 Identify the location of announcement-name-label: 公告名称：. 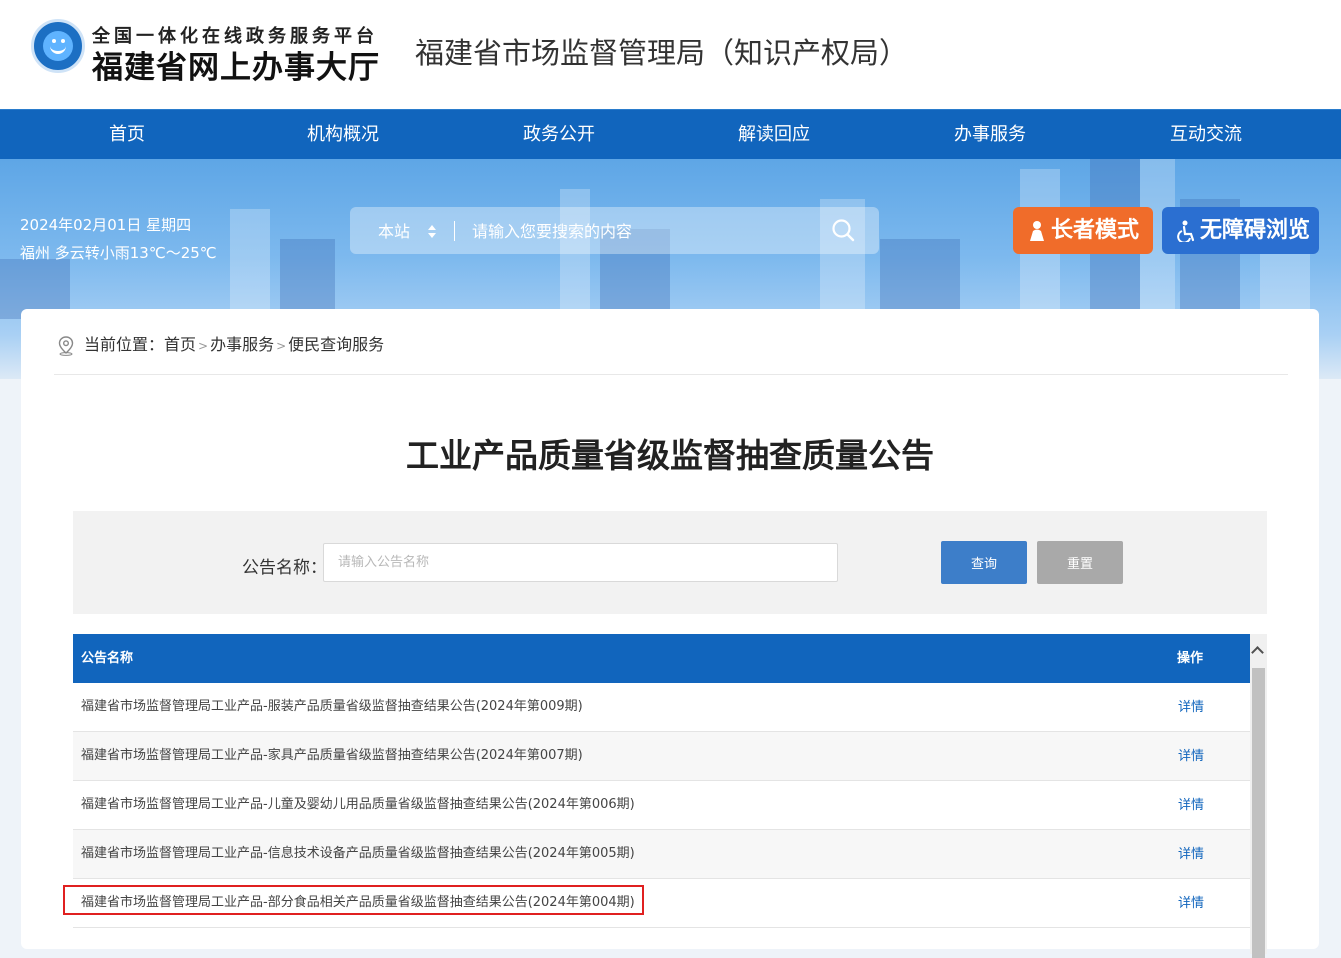
(284, 568).